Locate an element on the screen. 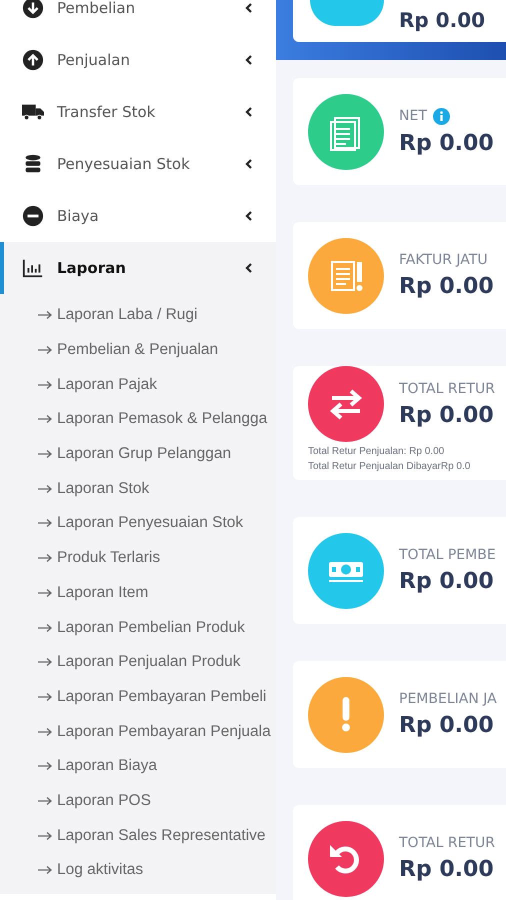 The height and width of the screenshot is (900, 506). submenu-item: Laporan Pajak is located at coordinates (138, 384).